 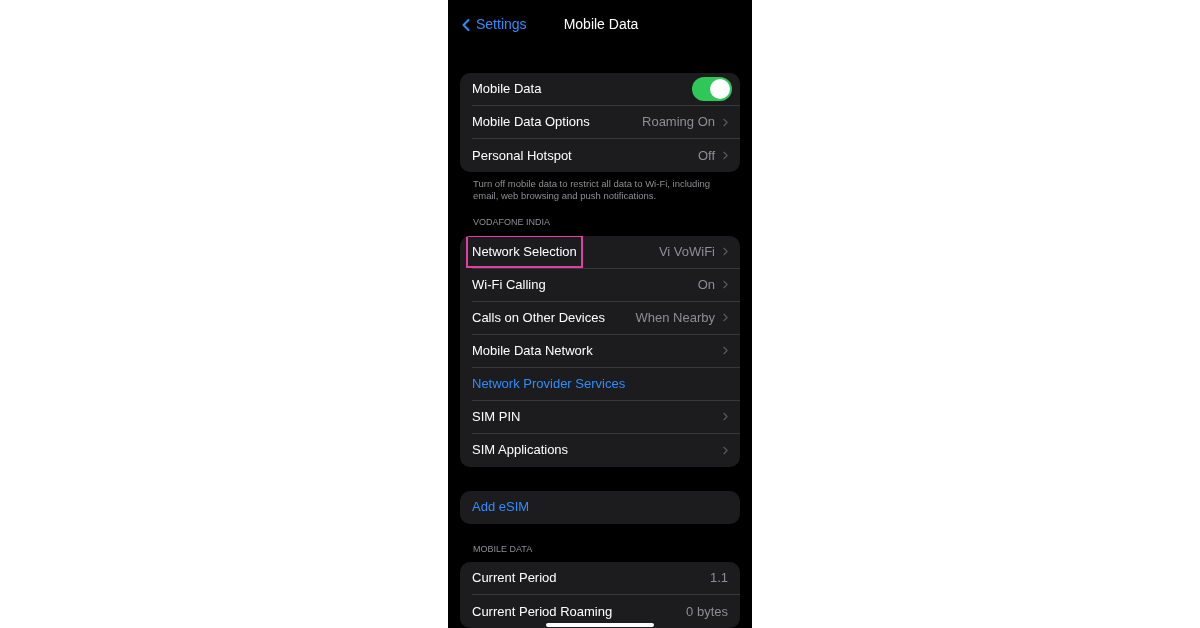 I want to click on settings-row: Network Provider Services, so click(x=606, y=384).